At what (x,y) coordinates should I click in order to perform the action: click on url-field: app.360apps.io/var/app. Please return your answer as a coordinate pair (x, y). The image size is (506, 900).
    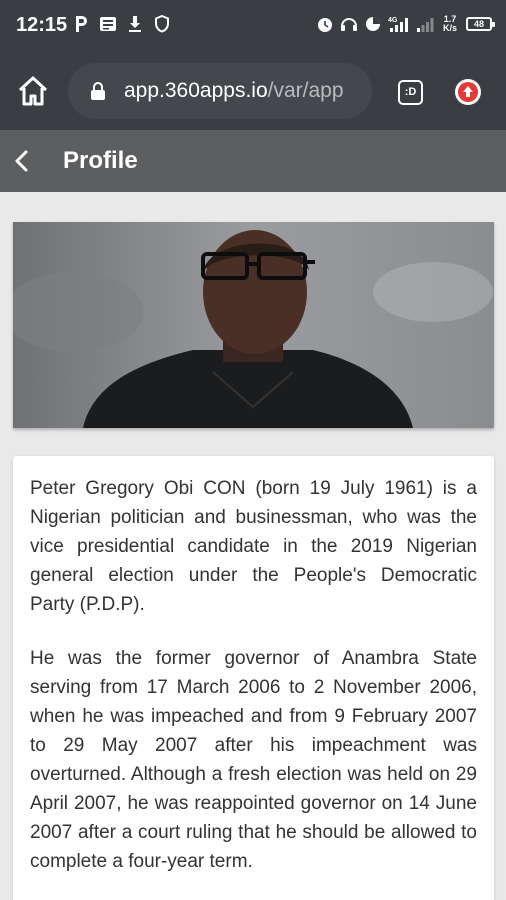
    Looking at the image, I should click on (220, 91).